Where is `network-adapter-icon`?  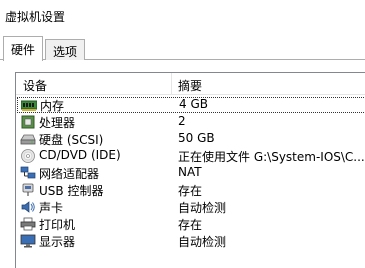
network-adapter-icon is located at coordinates (28, 172).